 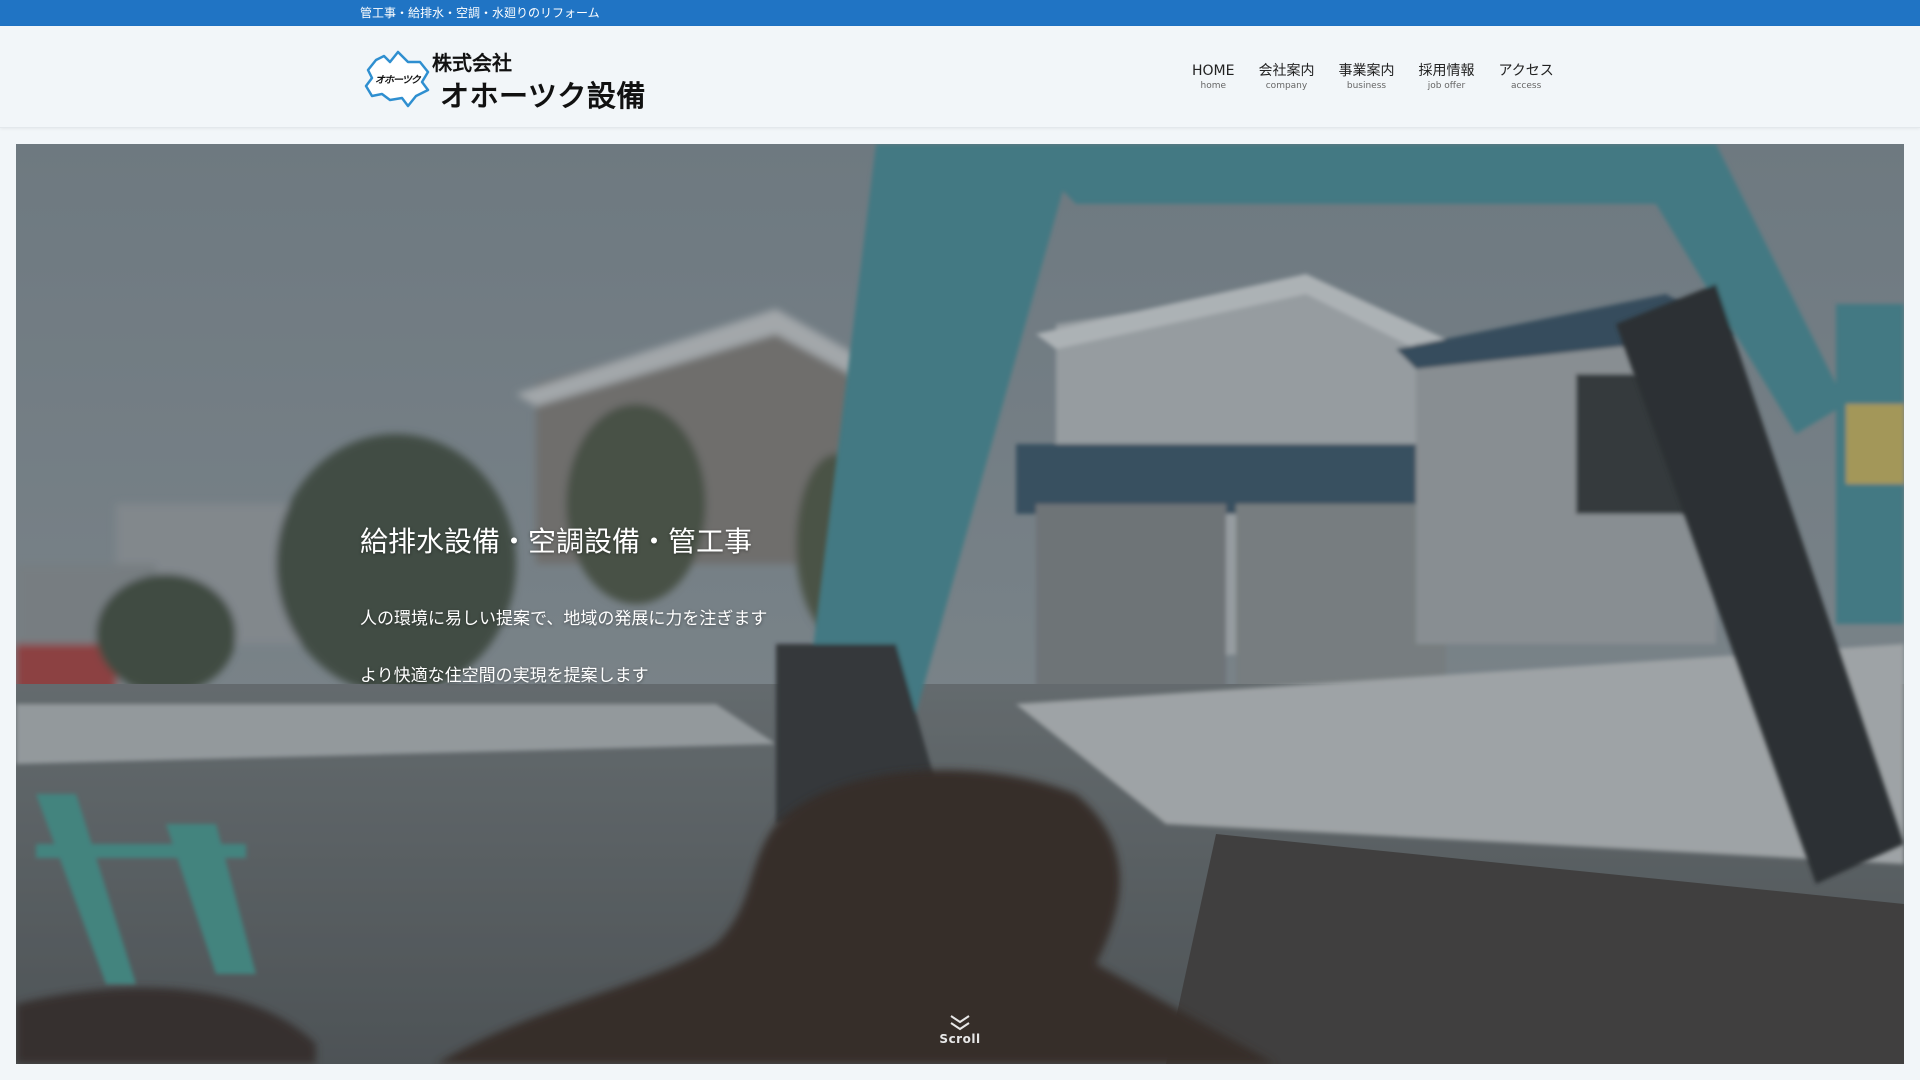 What do you see at coordinates (1366, 86) in the screenshot?
I see `nav-sub-label: business` at bounding box center [1366, 86].